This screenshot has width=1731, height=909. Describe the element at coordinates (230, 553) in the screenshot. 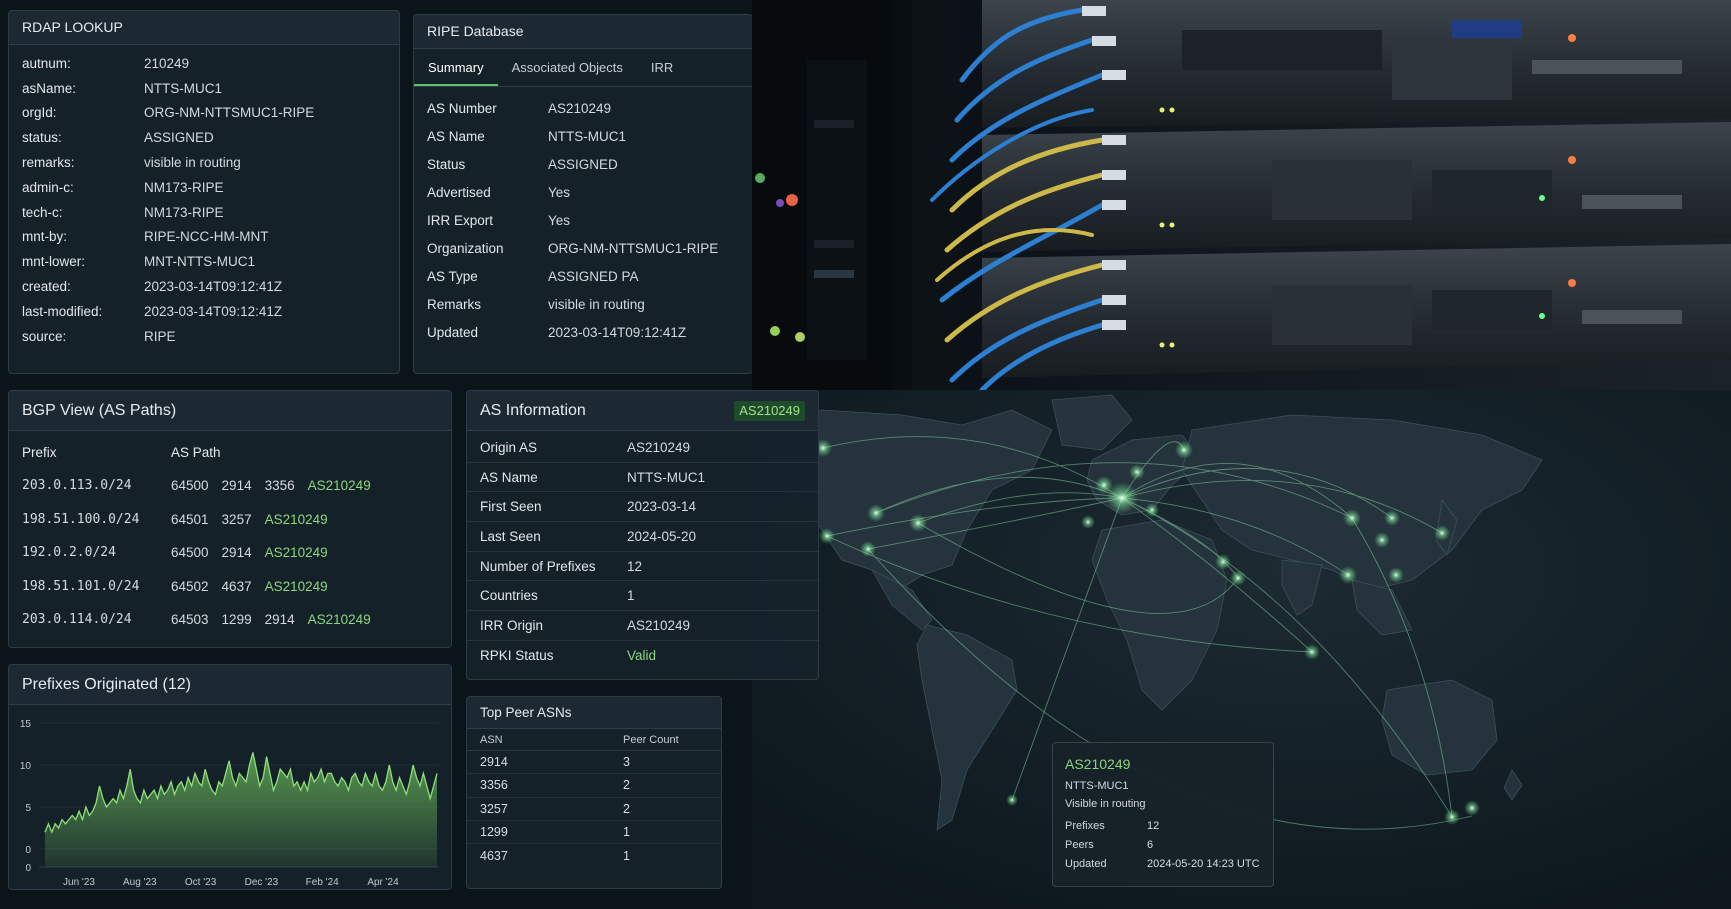

I see `bgp-row: 192.0.2.0/24 64500 2914 AS210249` at that location.